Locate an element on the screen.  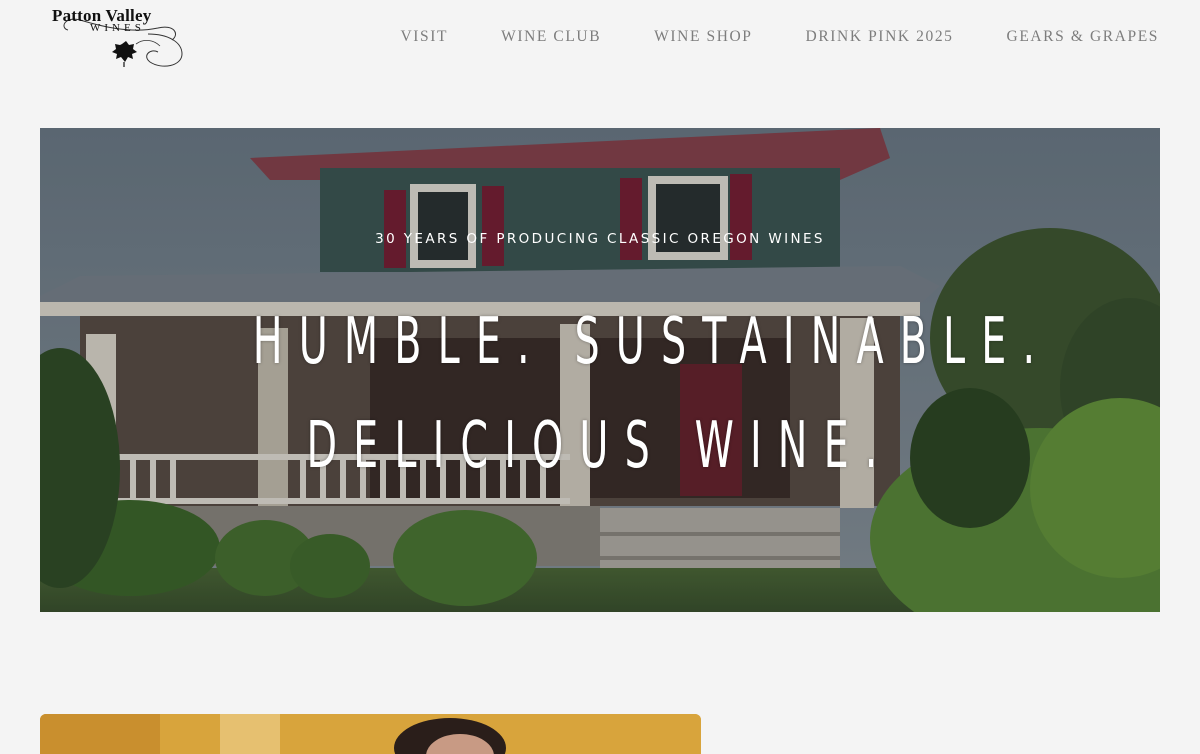
feature-photo is located at coordinates (370, 734).